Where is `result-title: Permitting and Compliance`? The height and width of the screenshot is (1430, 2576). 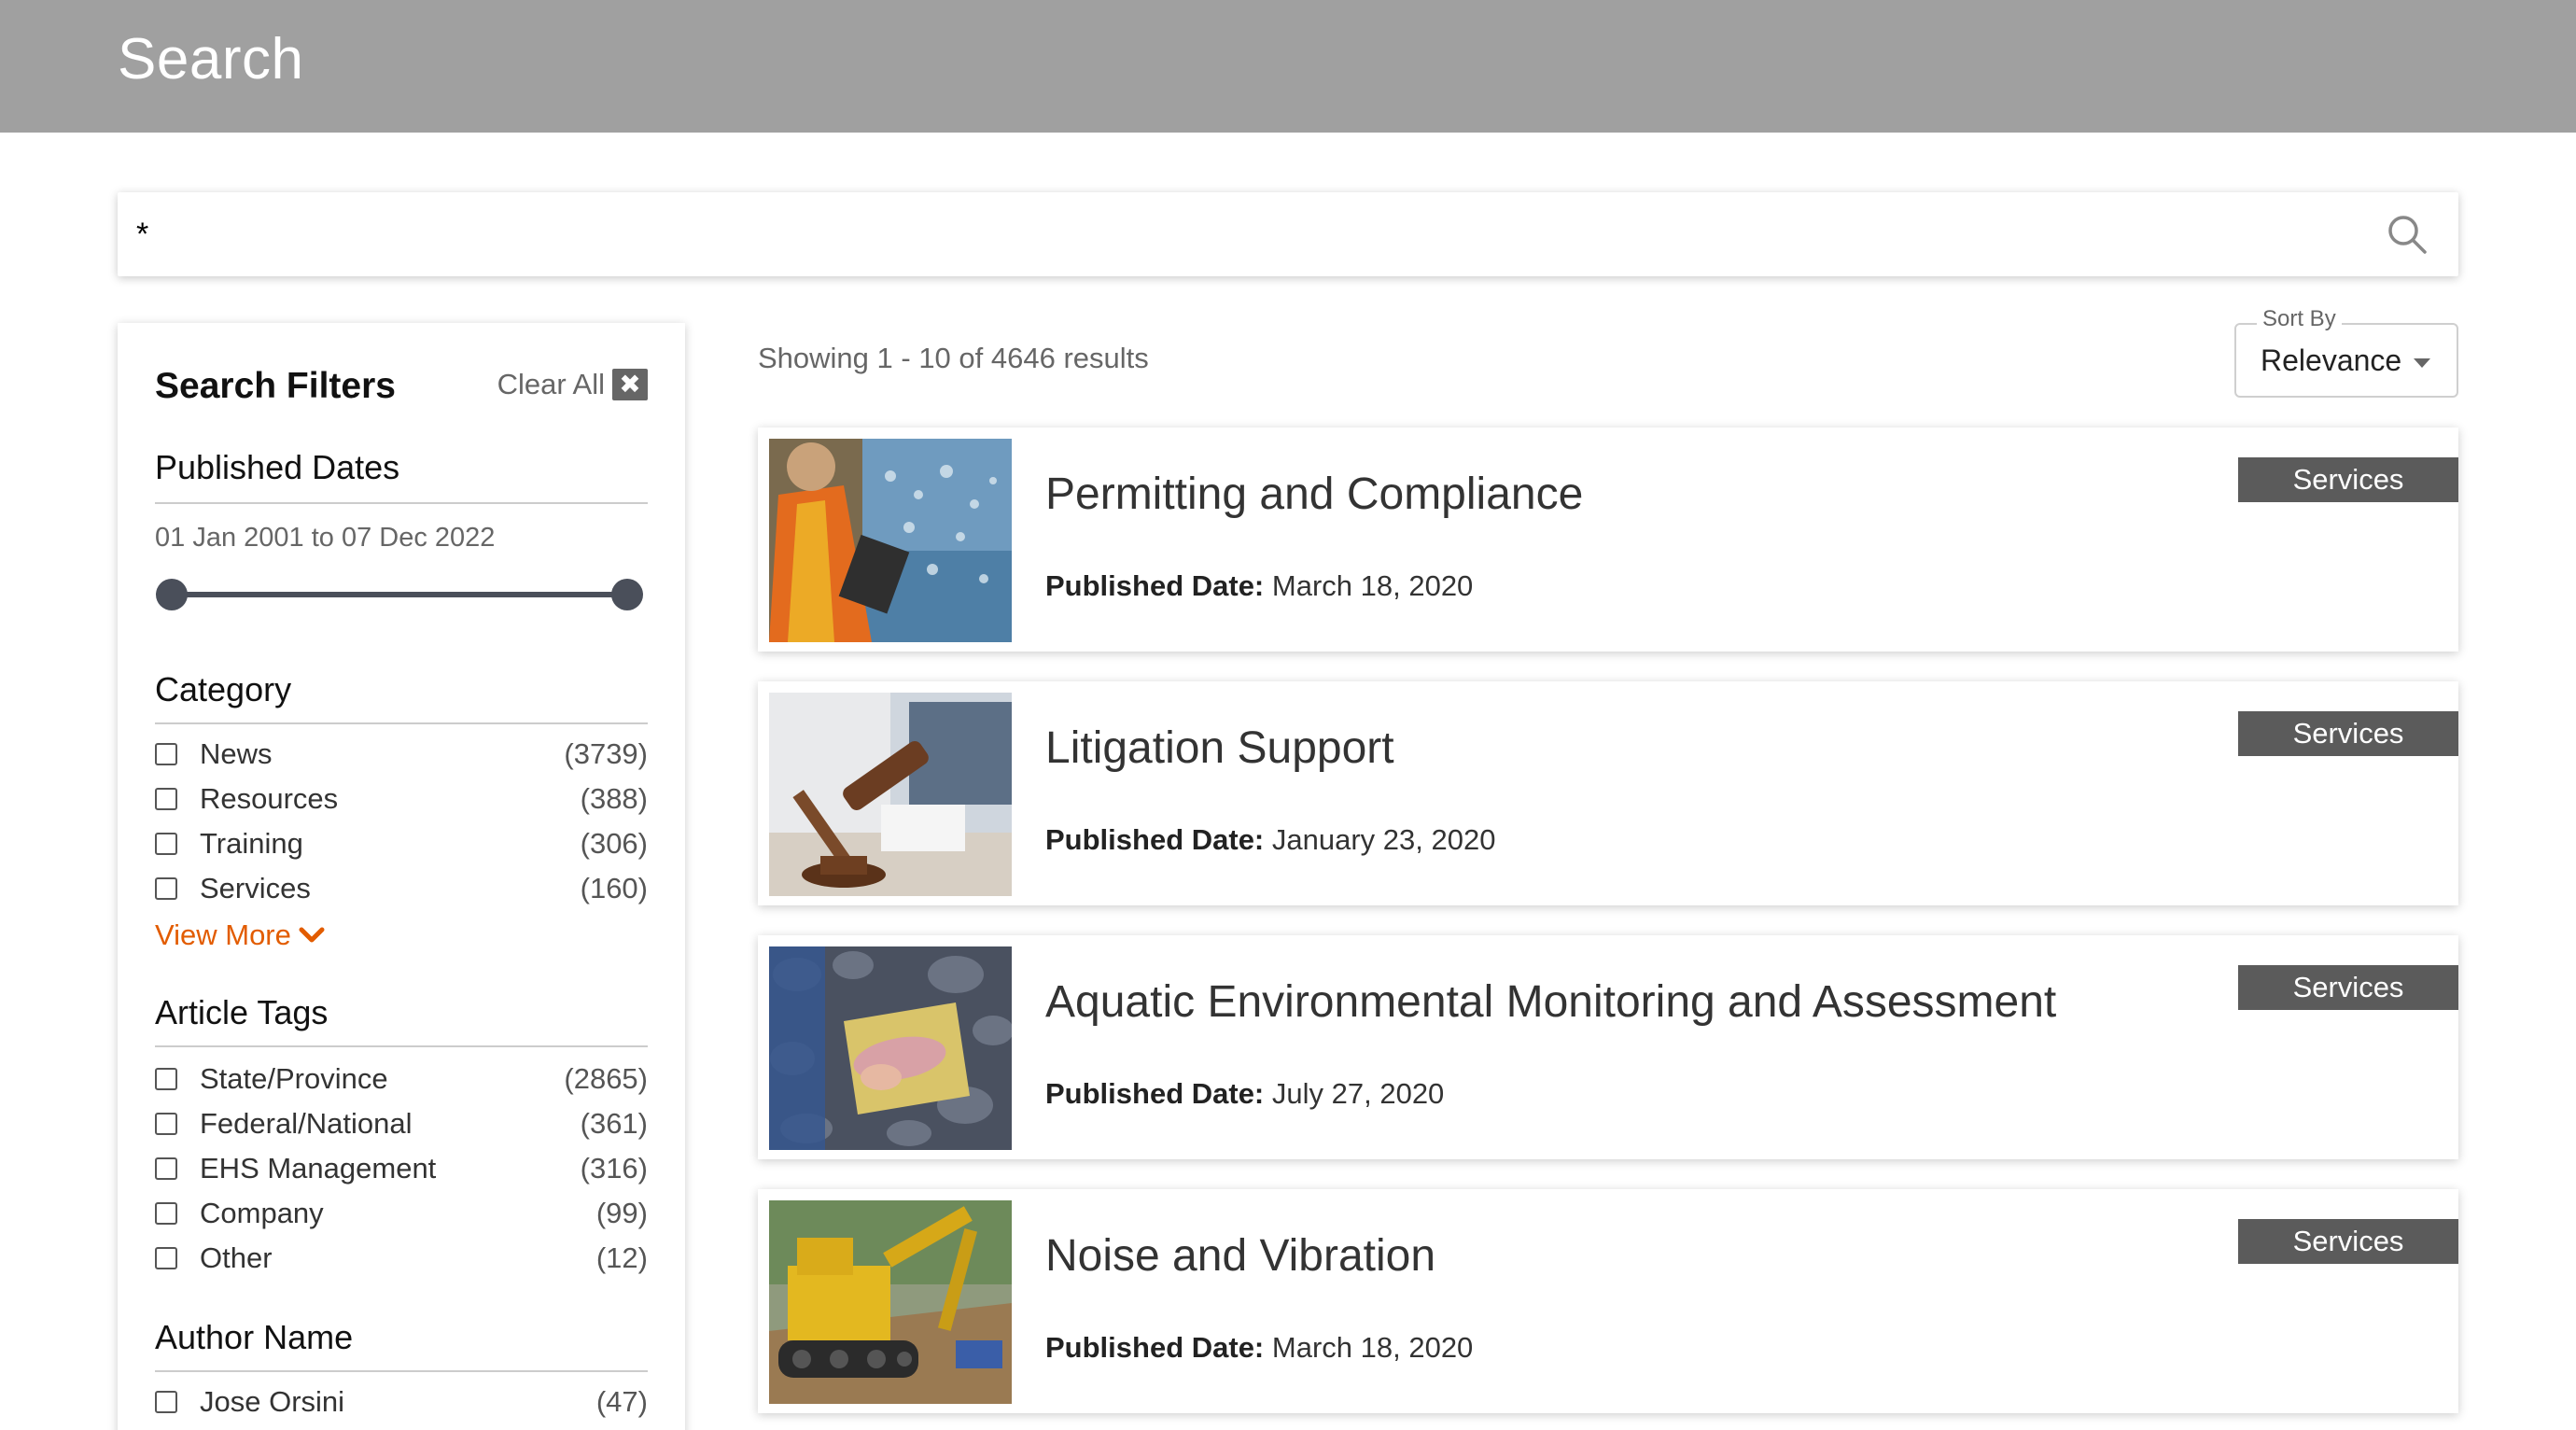
result-title: Permitting and Compliance is located at coordinates (1314, 494).